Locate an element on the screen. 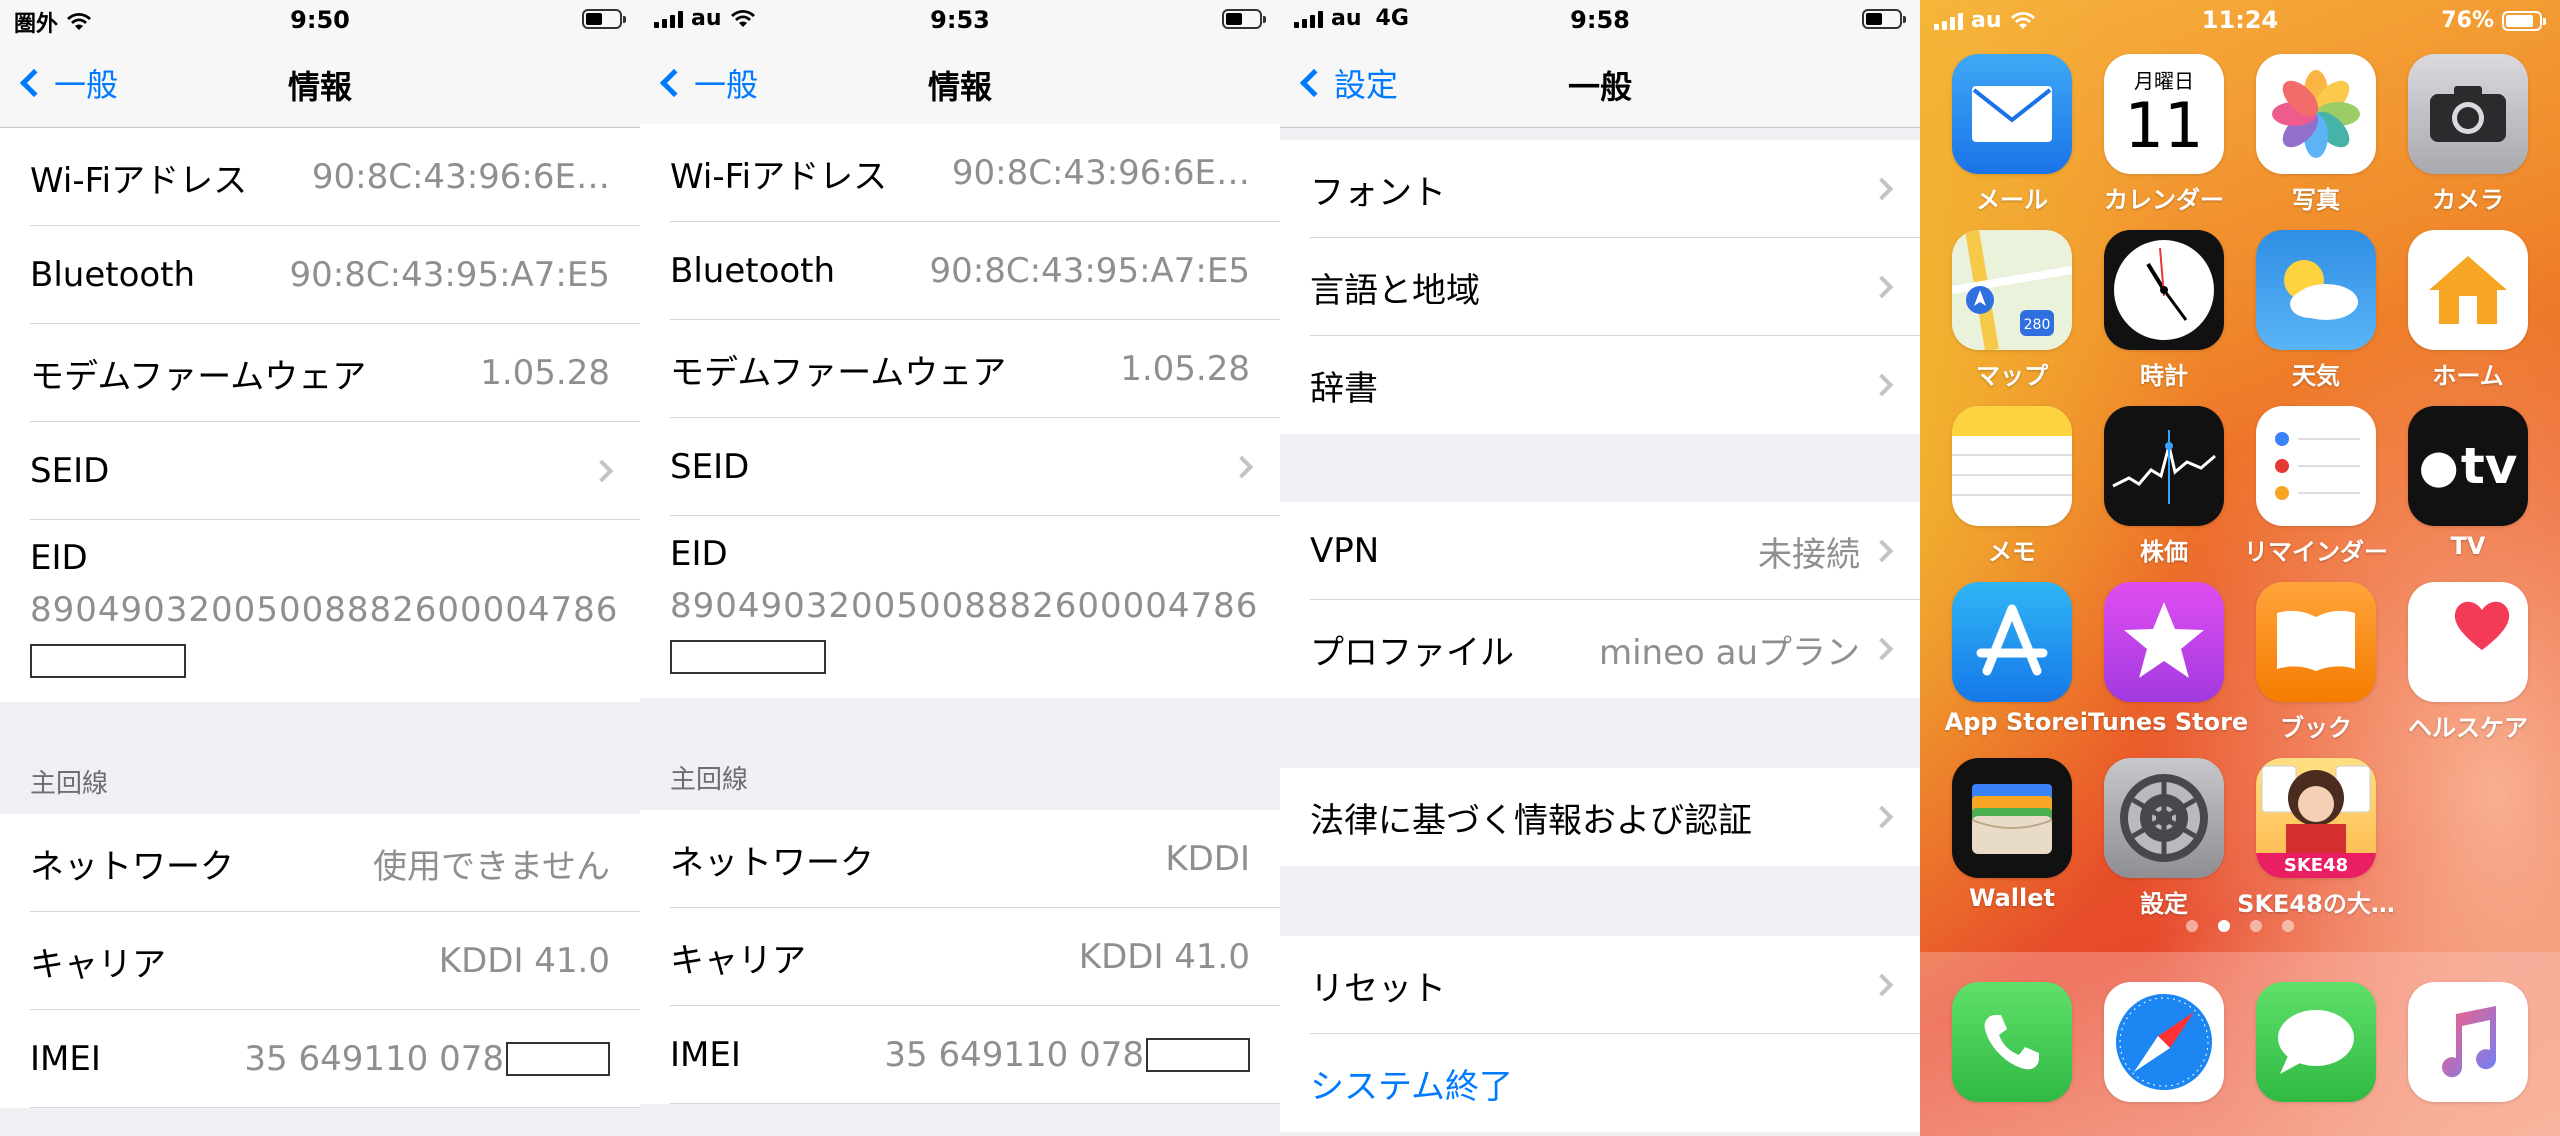 The image size is (2560, 1136). app-clock: 時計 is located at coordinates (2164, 310).